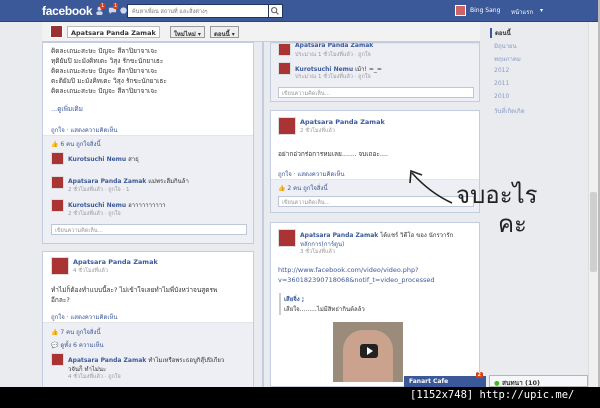  Describe the element at coordinates (303, 188) in the screenshot. I see `like-count: 👍 2 คน ถูกใจสิ่งนี้` at that location.